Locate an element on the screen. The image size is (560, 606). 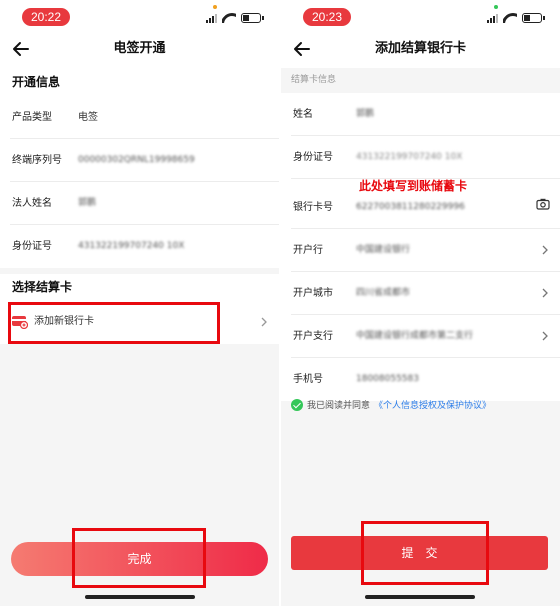
page-title: 电签开通 is located at coordinates (139, 48).